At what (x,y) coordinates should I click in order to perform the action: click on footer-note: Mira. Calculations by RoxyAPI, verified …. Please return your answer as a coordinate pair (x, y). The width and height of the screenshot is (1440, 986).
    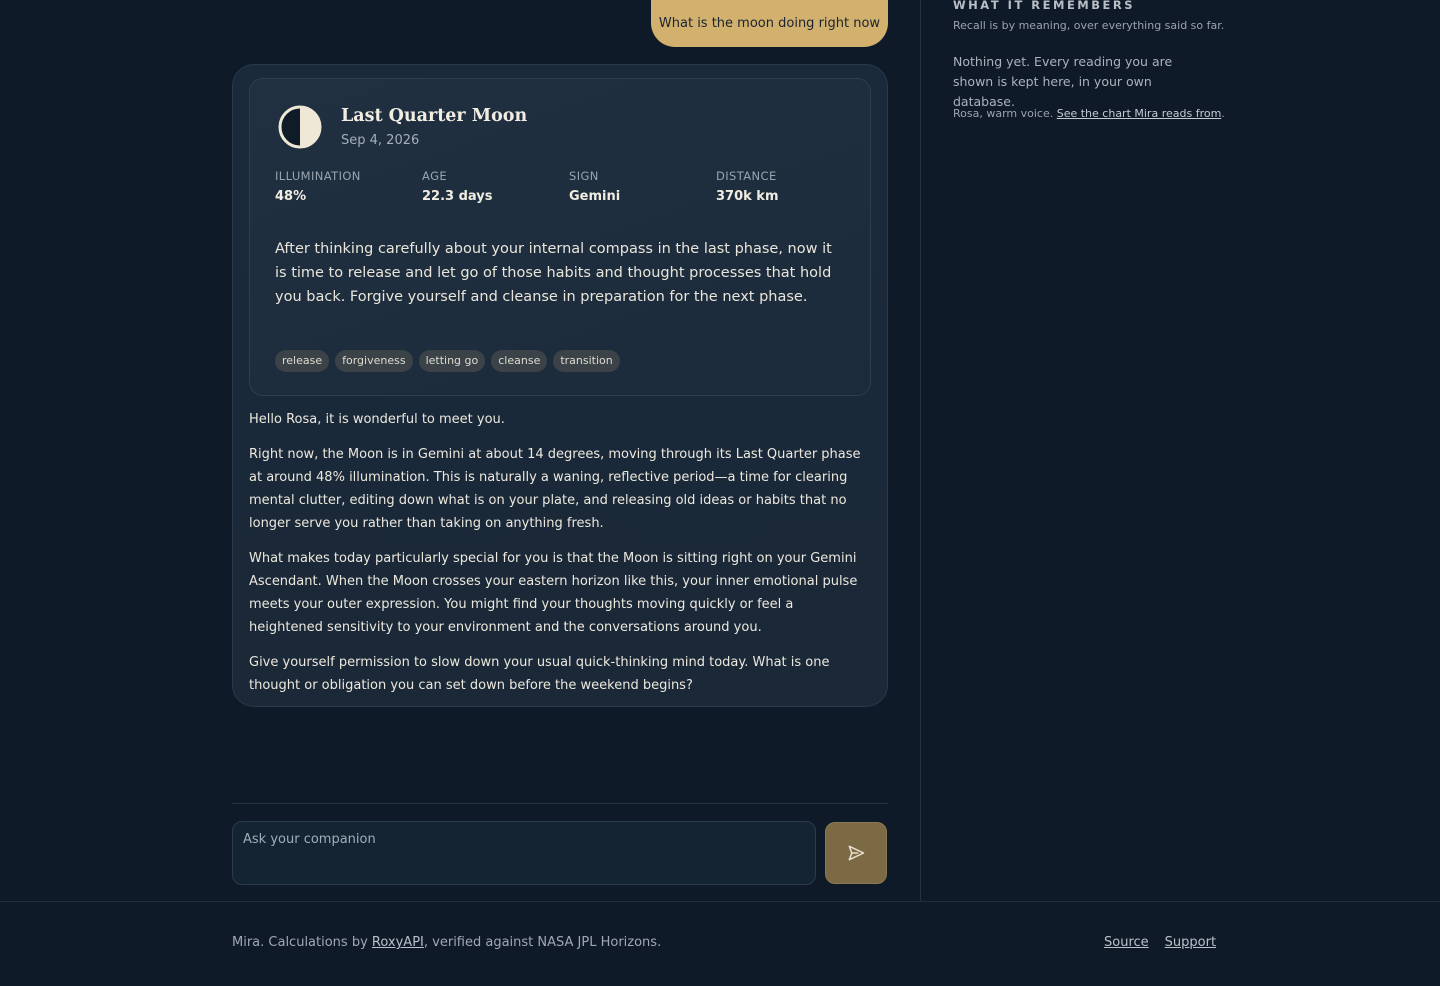
    Looking at the image, I should click on (446, 942).